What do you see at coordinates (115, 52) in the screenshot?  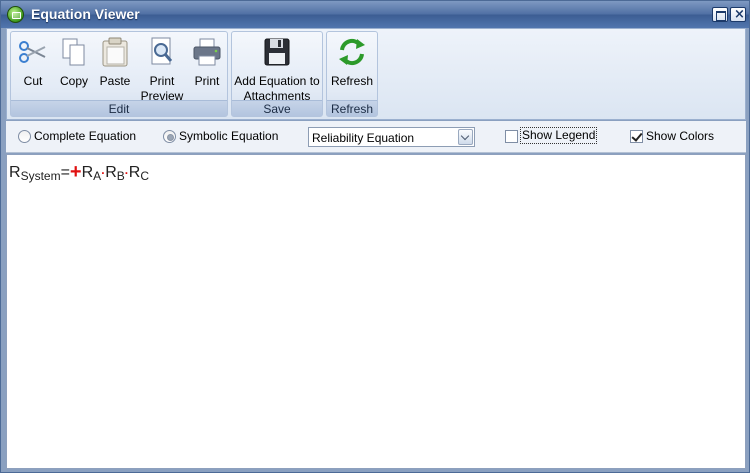 I see `paste-icon` at bounding box center [115, 52].